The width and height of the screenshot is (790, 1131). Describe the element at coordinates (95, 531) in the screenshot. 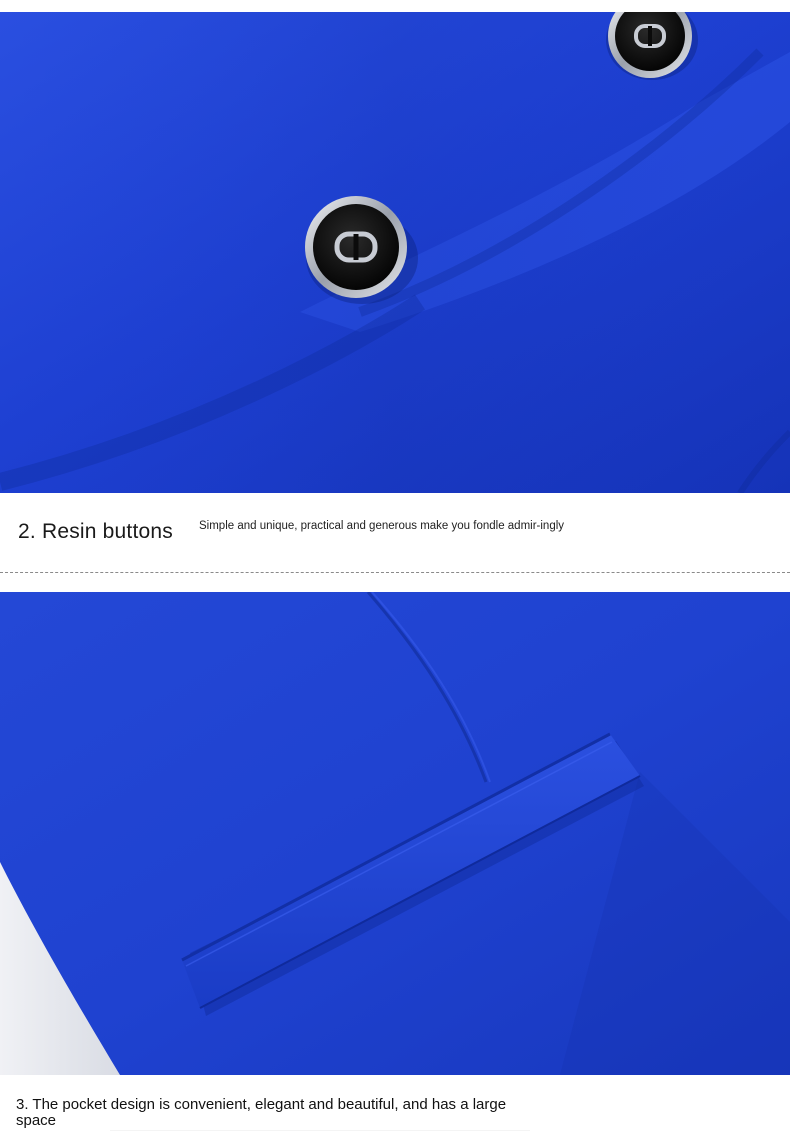

I see `section-title-resin-buttons: 2. Resin buttons` at that location.